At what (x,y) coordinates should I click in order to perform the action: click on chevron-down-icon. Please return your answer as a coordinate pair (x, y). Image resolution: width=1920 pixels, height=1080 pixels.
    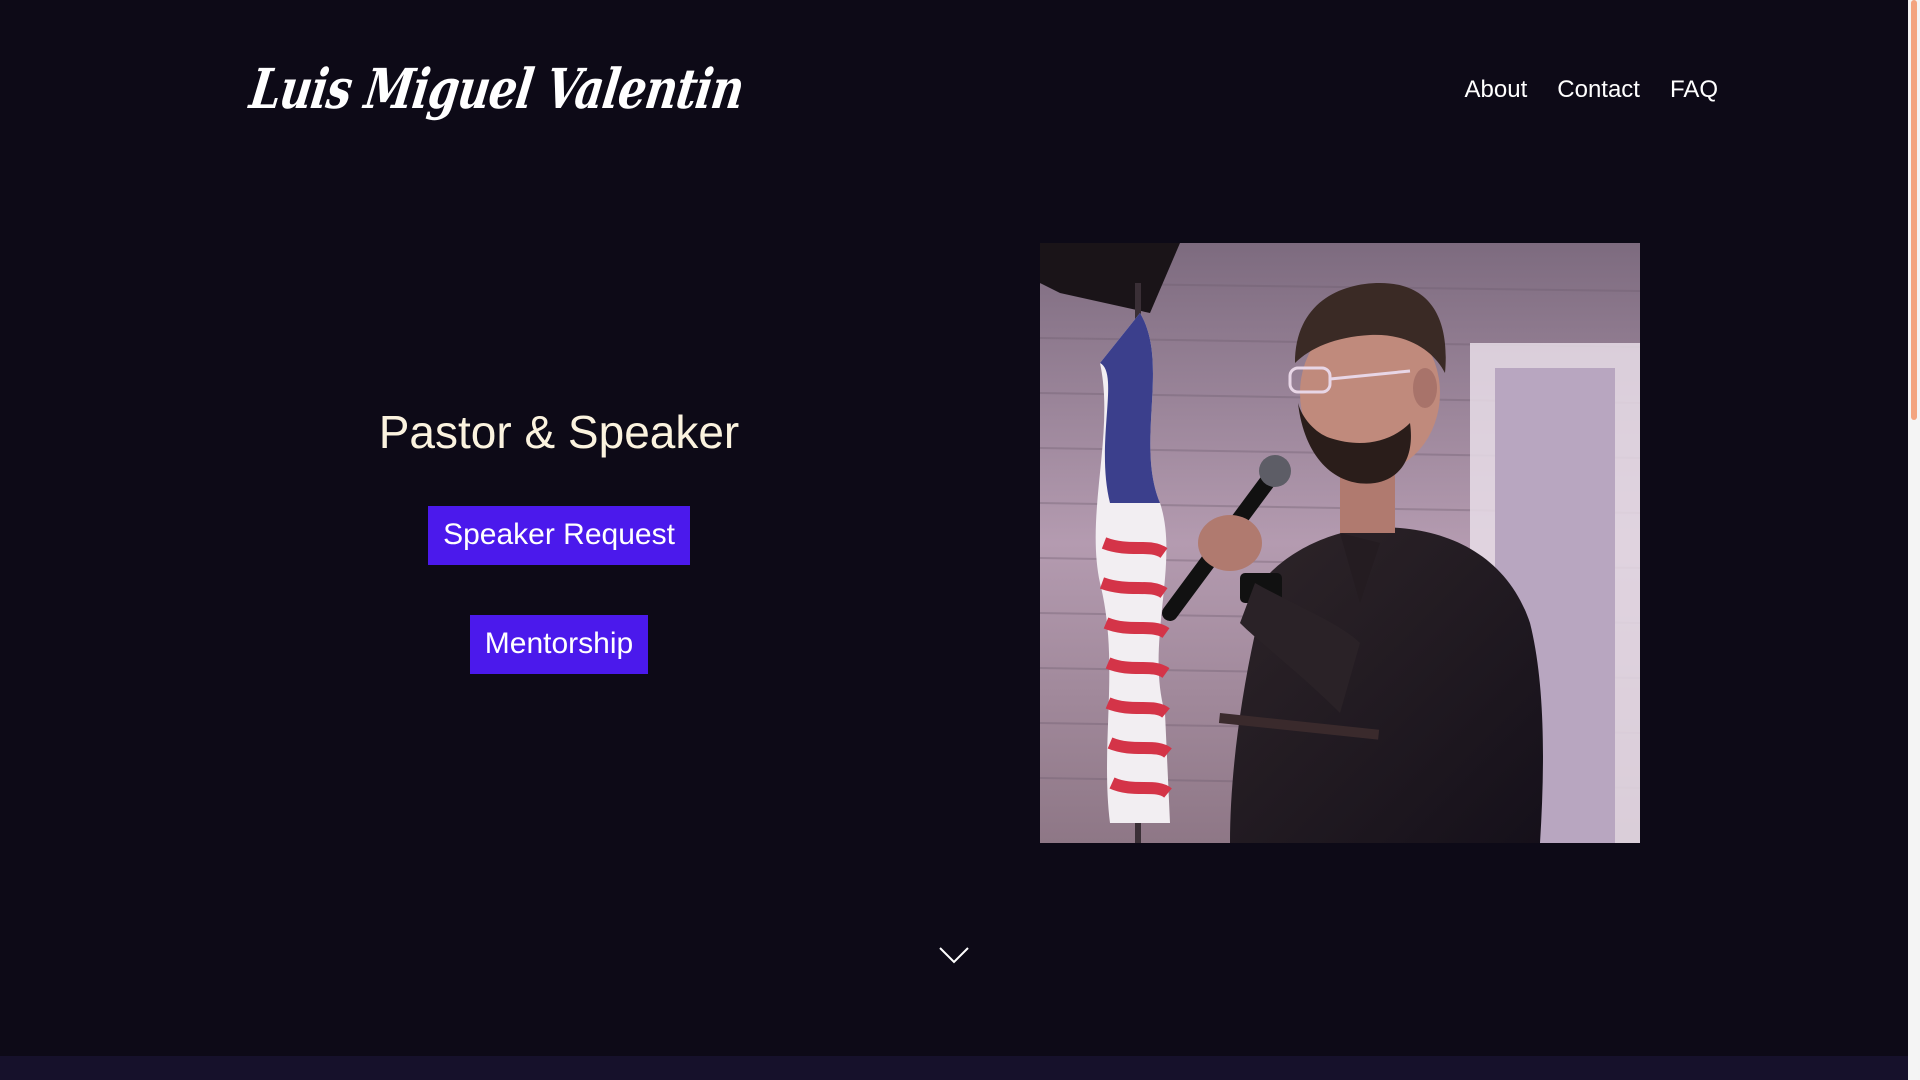
    Looking at the image, I should click on (954, 955).